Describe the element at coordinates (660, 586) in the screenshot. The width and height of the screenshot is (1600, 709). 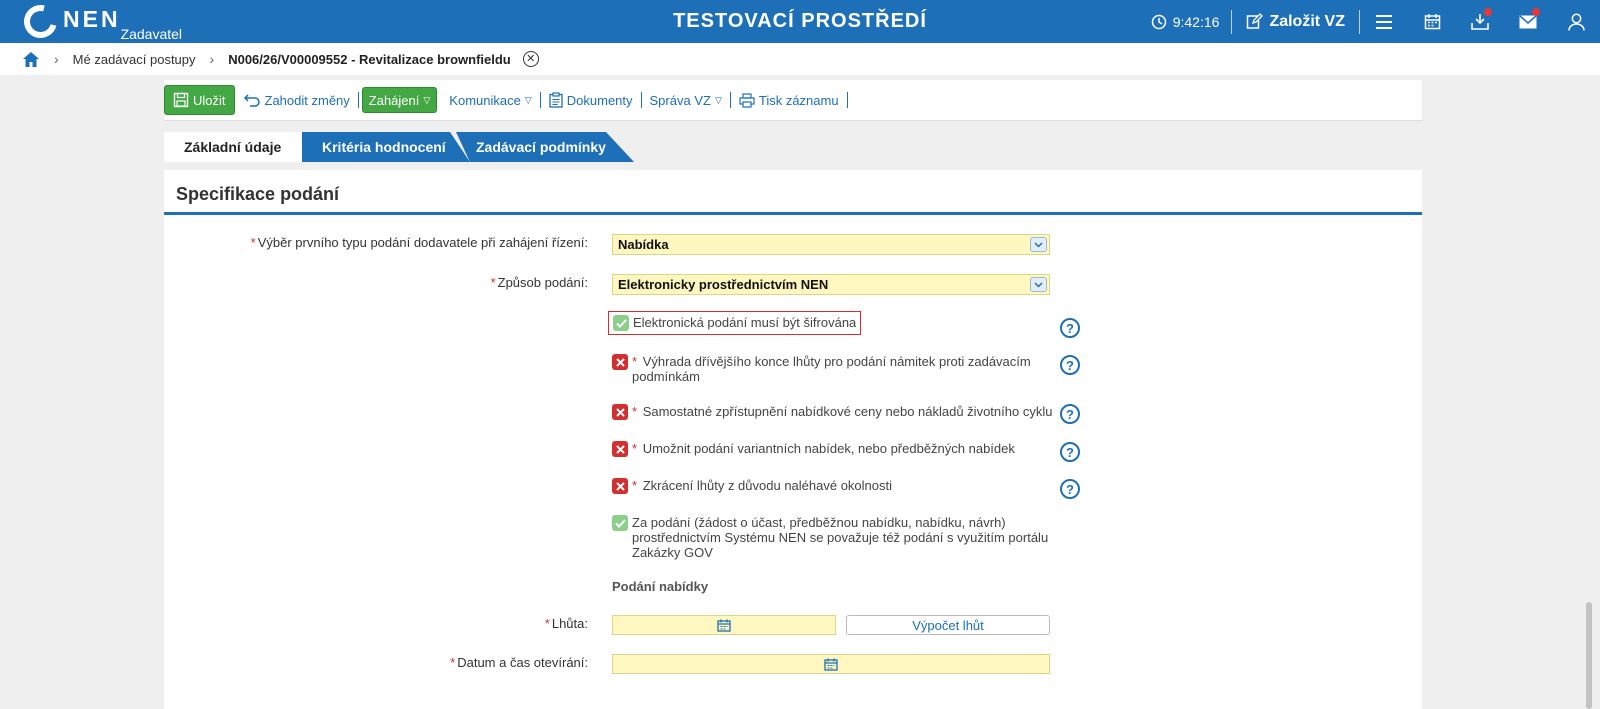
I see `offer-section-label: Podání nabídky` at that location.